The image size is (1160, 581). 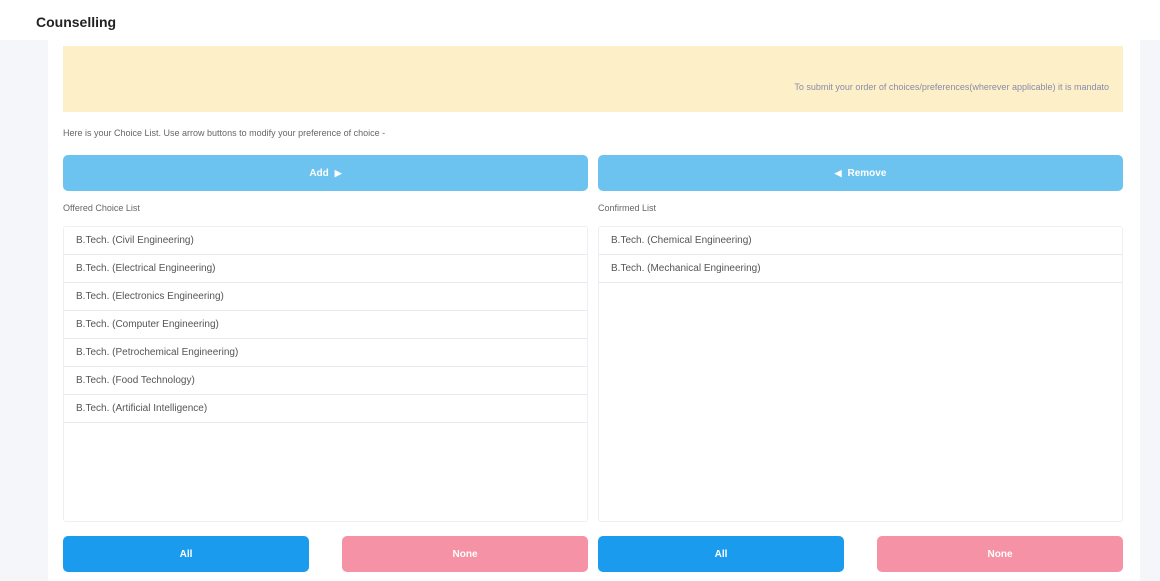 I want to click on list-item: B.Tech. (Computer Engineering), so click(x=325, y=325).